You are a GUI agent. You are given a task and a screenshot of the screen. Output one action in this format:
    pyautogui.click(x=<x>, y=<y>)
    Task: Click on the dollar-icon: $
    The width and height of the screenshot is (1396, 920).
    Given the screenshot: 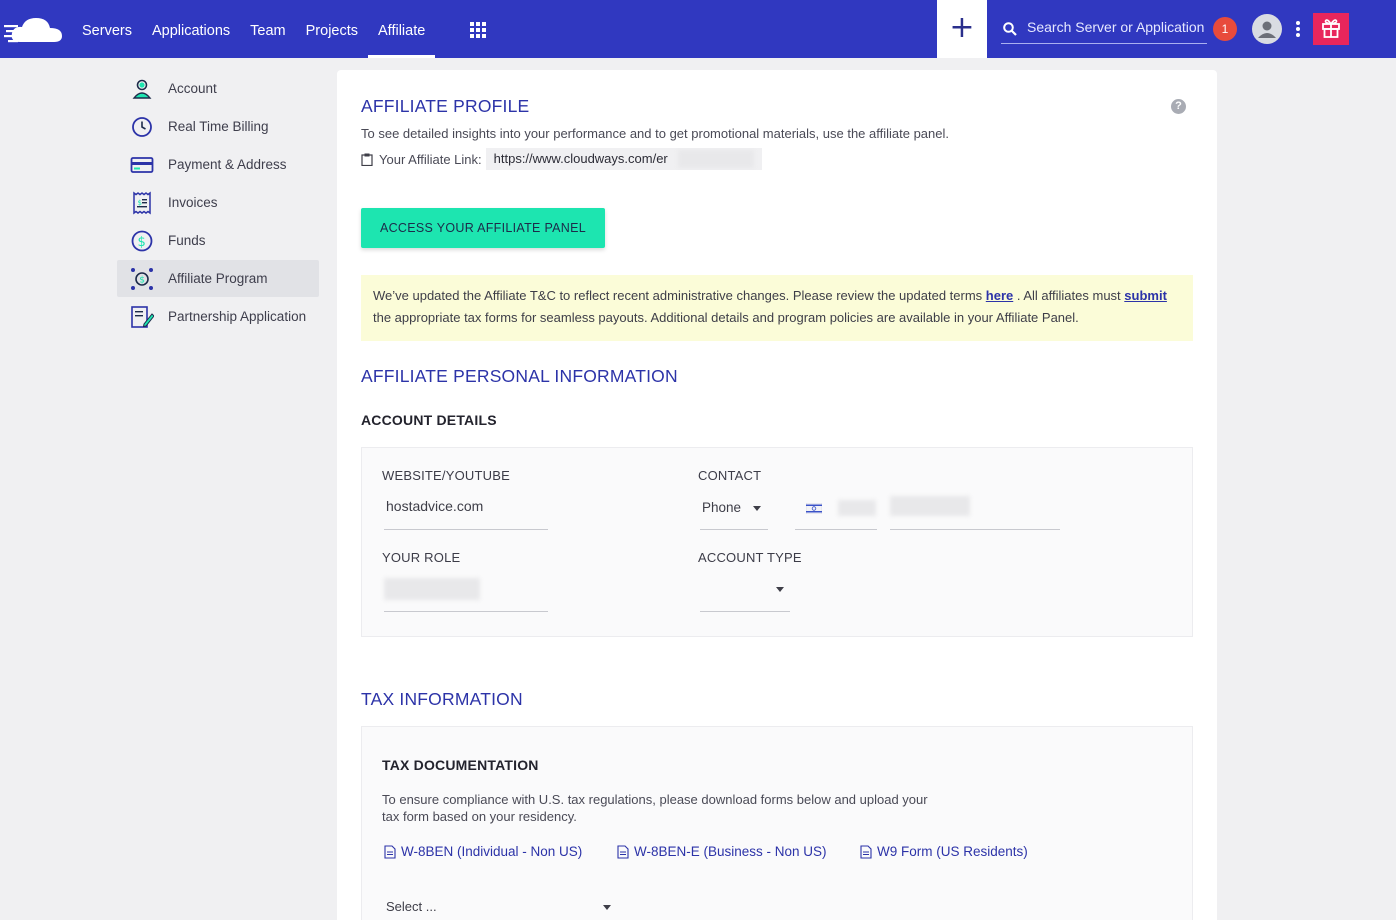 What is the action you would take?
    pyautogui.click(x=142, y=240)
    